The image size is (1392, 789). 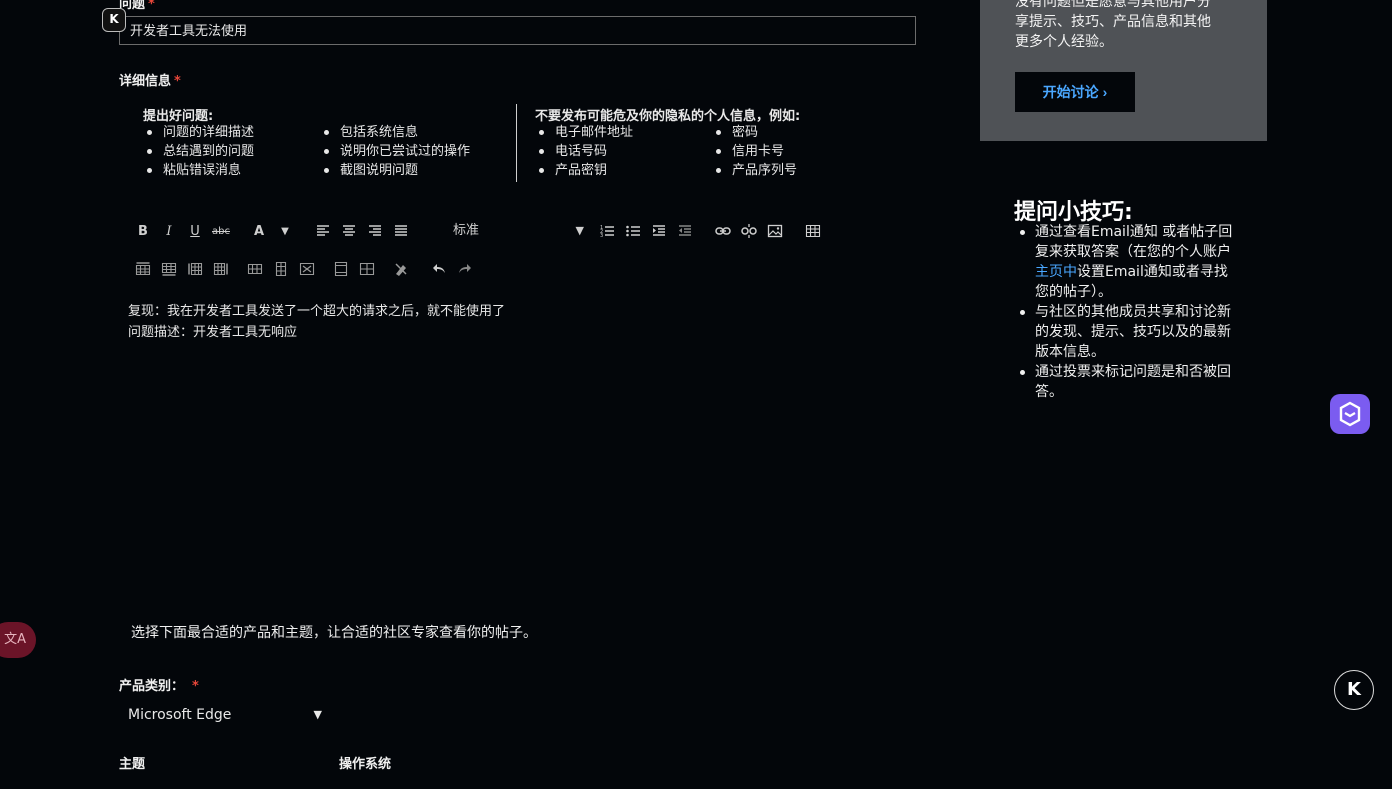 What do you see at coordinates (659, 231) in the screenshot?
I see `indent-icon` at bounding box center [659, 231].